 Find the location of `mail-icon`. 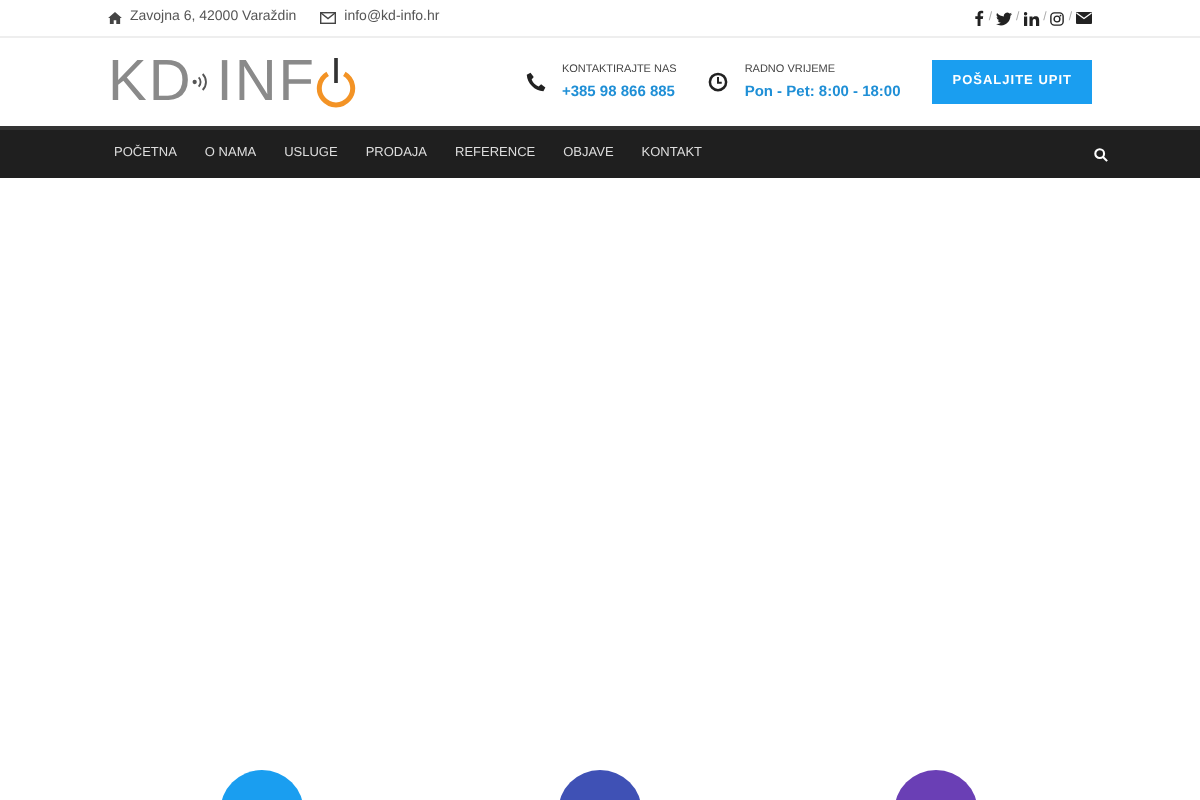

mail-icon is located at coordinates (1084, 18).